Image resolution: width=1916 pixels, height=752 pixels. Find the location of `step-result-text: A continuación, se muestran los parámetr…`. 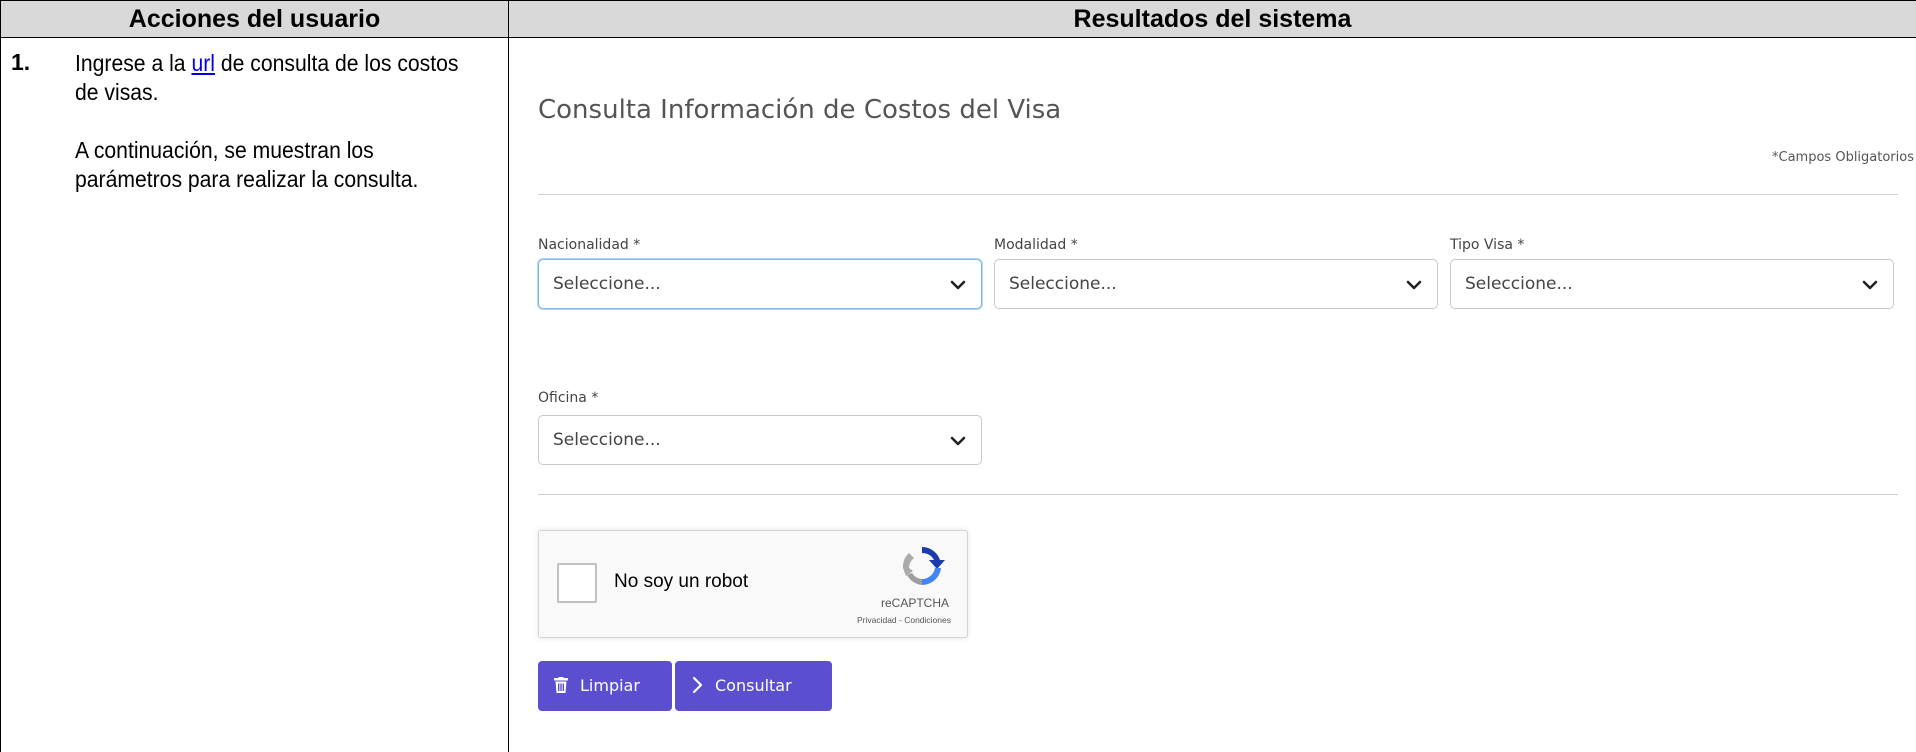

step-result-text: A continuación, se muestran los parámetr… is located at coordinates (247, 164).